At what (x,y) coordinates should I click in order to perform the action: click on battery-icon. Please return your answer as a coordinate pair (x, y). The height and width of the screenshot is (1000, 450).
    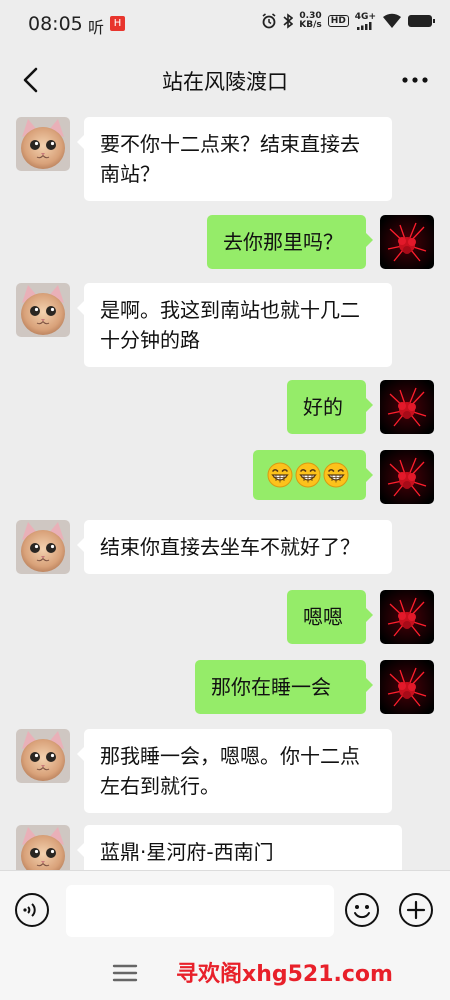
    Looking at the image, I should click on (421, 21).